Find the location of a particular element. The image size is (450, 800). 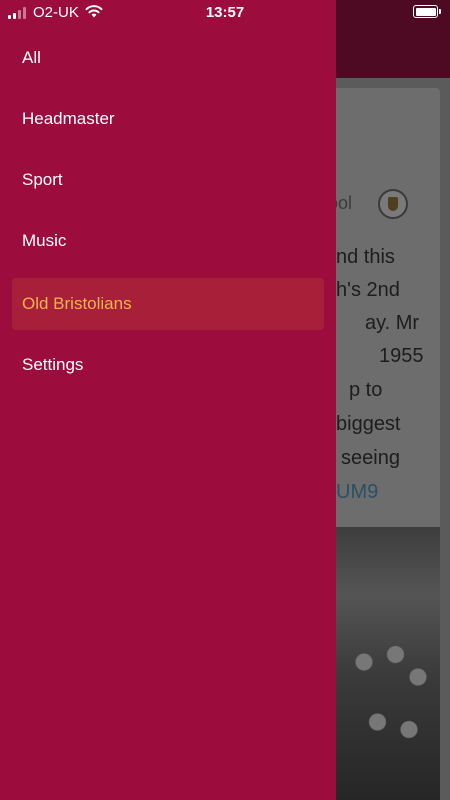

menu-item-old-bristolians: Old Bristolians is located at coordinates (168, 304).